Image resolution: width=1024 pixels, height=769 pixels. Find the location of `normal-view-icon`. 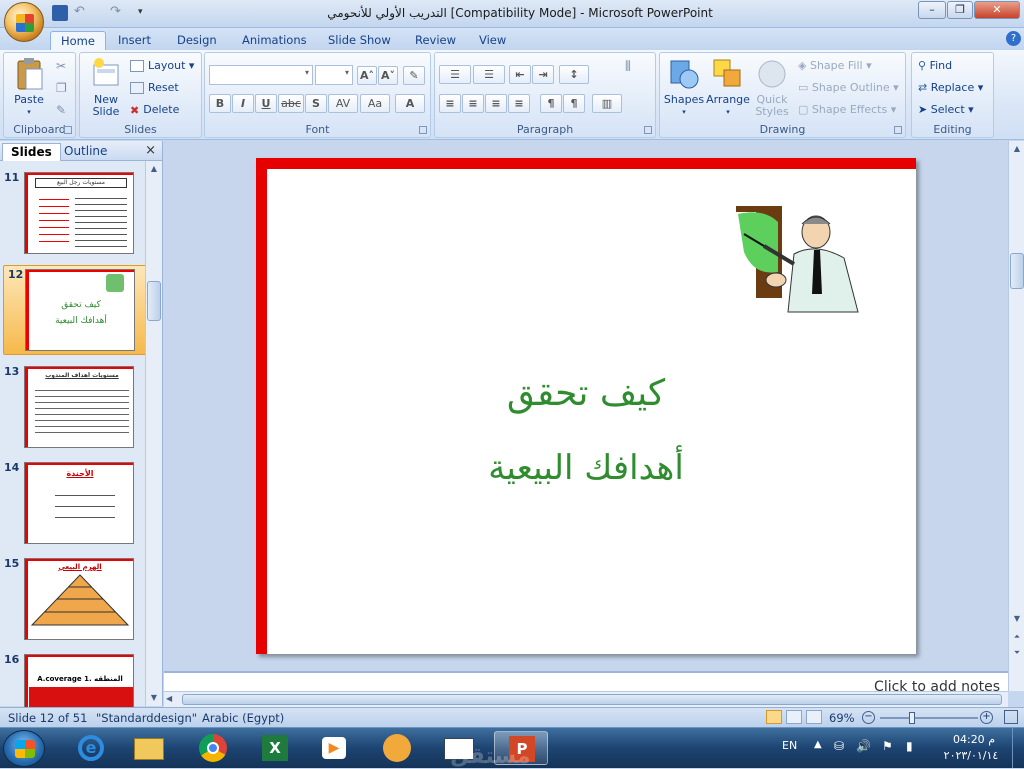

normal-view-icon is located at coordinates (774, 717).